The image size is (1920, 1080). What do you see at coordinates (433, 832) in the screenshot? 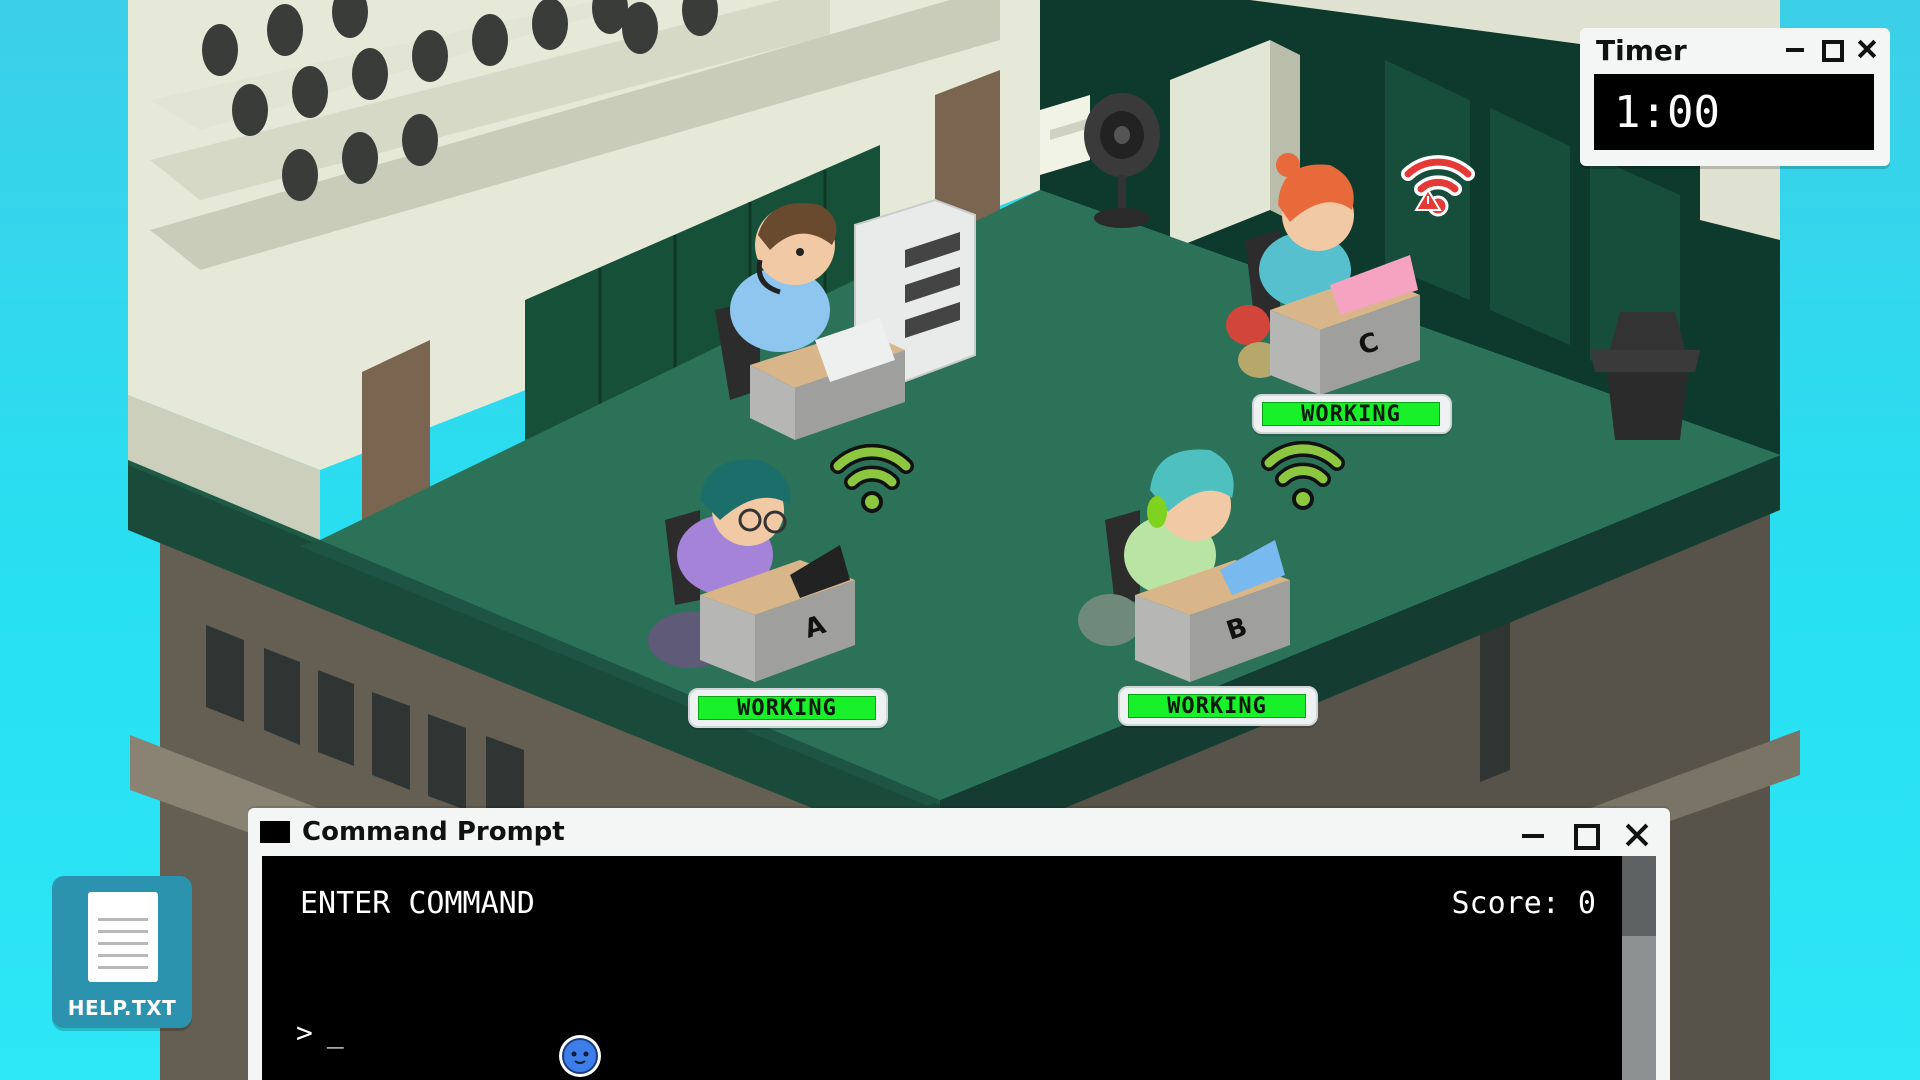
I see `command-prompt-title: Command Prompt` at bounding box center [433, 832].